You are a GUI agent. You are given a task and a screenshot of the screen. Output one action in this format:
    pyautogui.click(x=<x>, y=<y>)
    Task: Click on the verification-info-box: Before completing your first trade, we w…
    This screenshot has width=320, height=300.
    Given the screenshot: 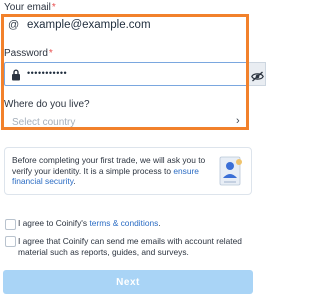 What is the action you would take?
    pyautogui.click(x=128, y=171)
    